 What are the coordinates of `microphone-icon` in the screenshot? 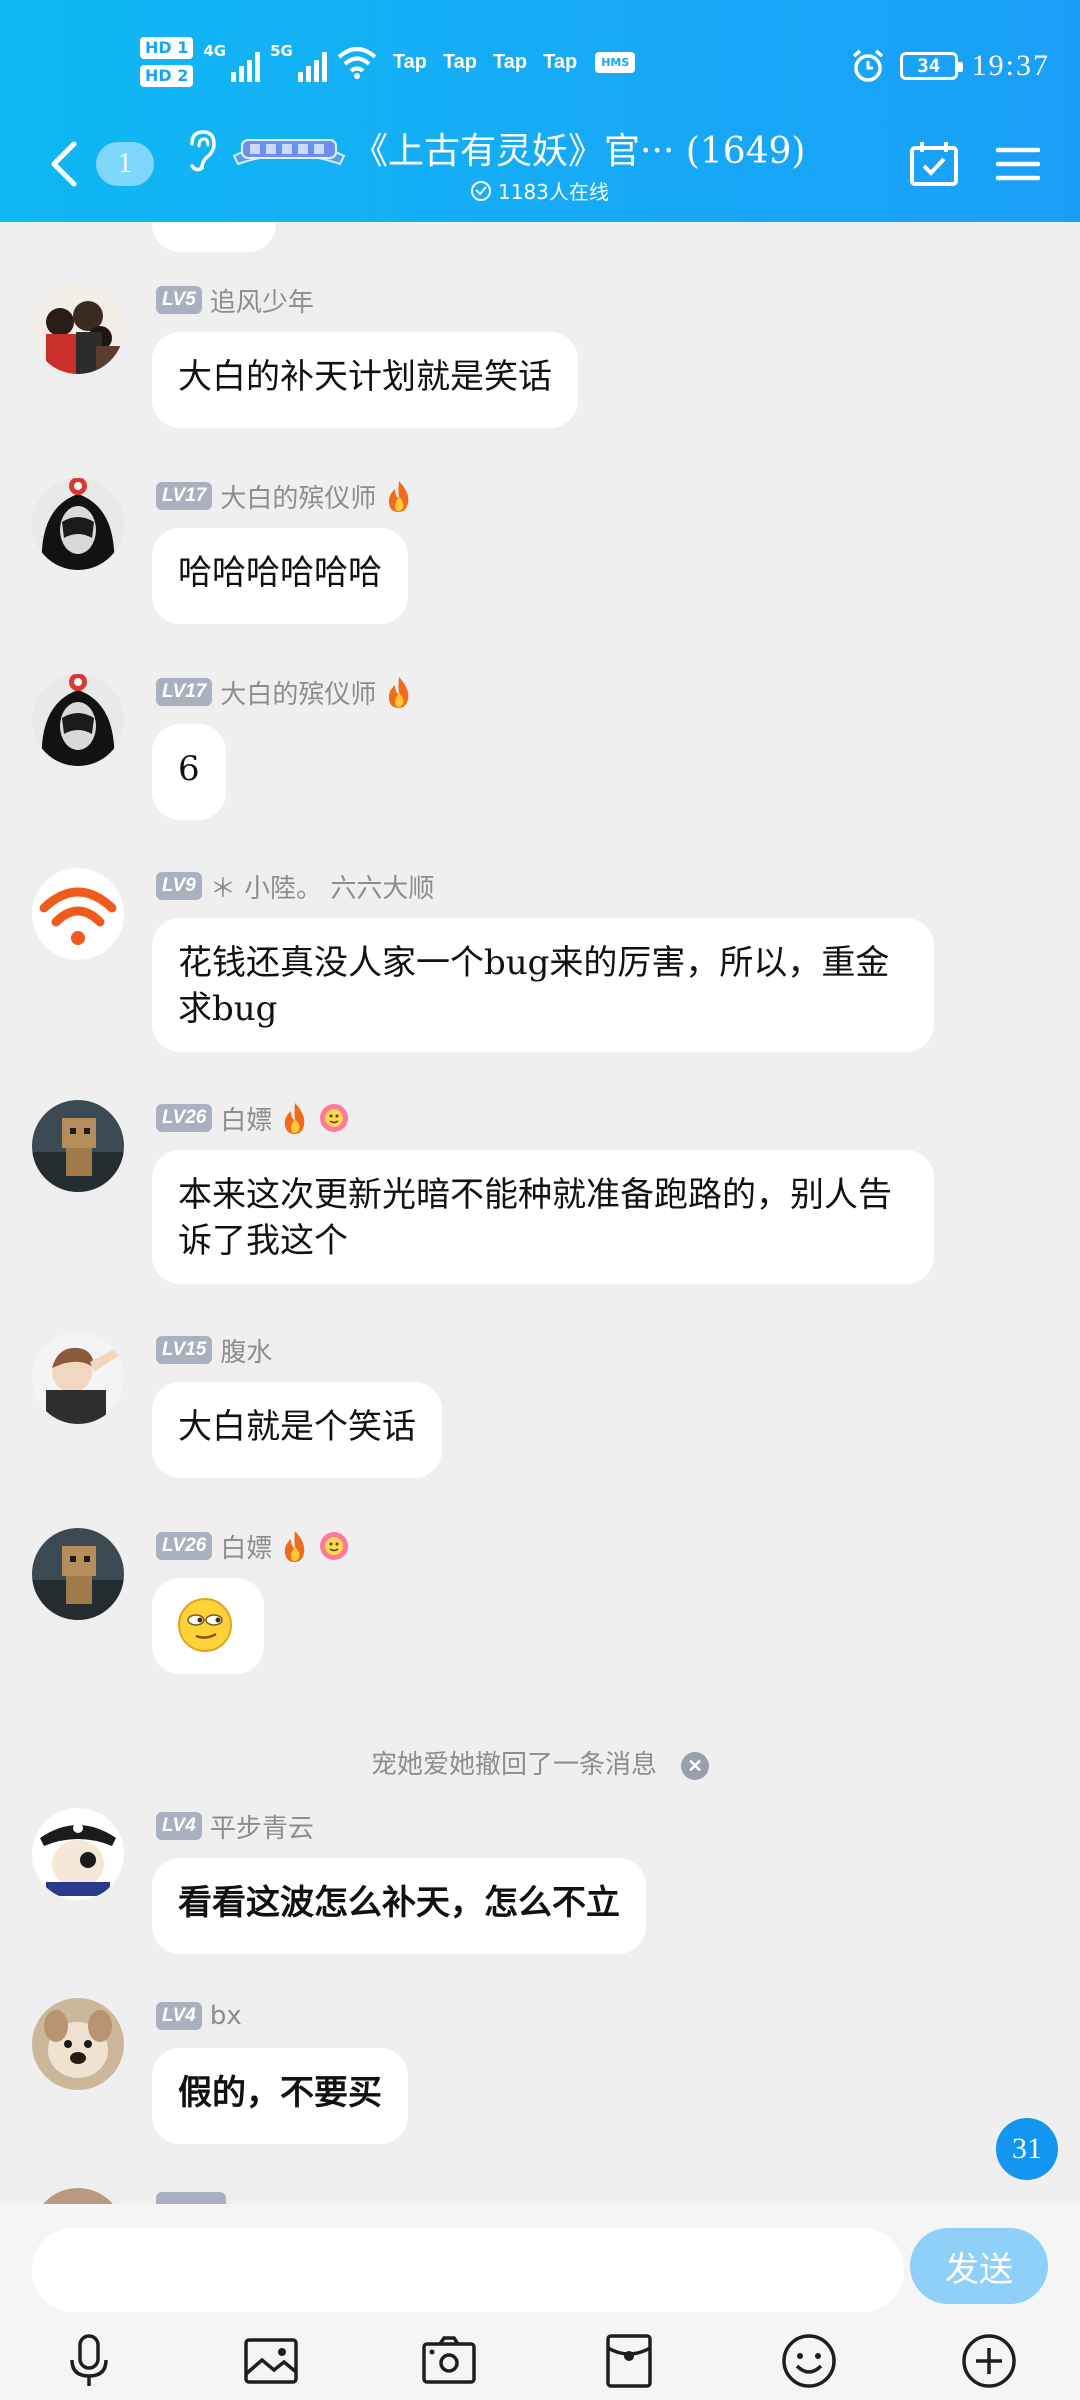 It's located at (89, 2361).